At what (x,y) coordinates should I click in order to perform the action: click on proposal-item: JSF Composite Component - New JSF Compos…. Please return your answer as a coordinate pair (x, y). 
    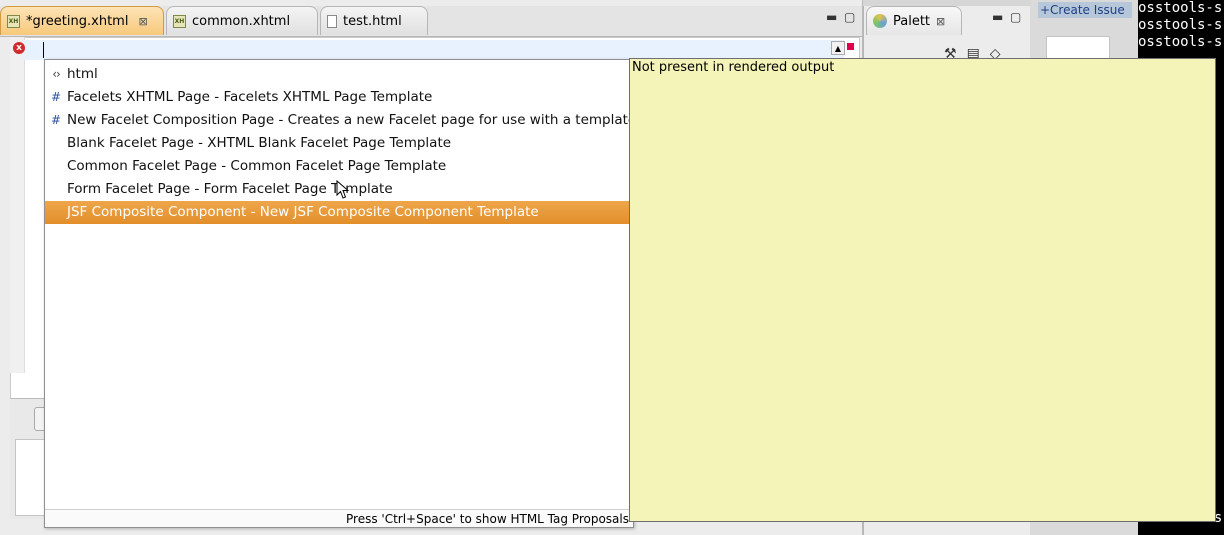
    Looking at the image, I should click on (339, 212).